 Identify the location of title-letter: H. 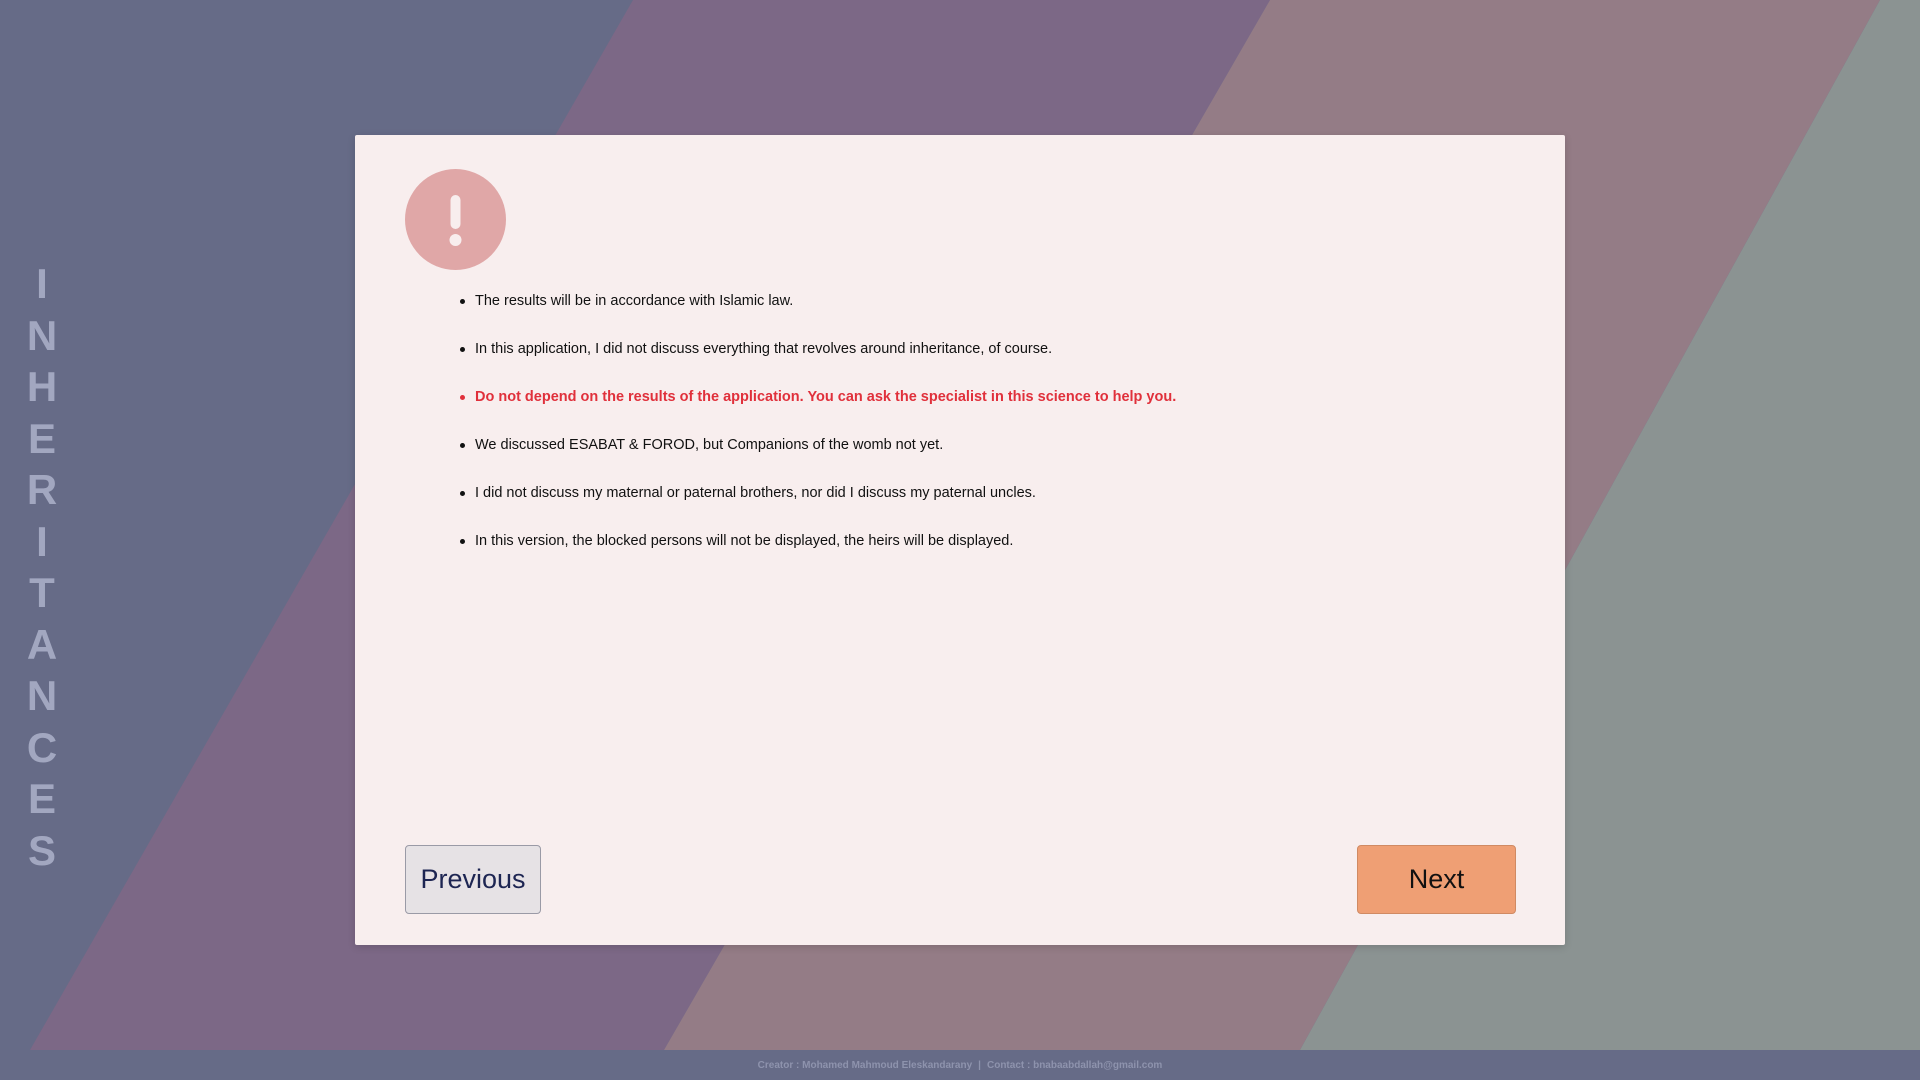
(42, 386).